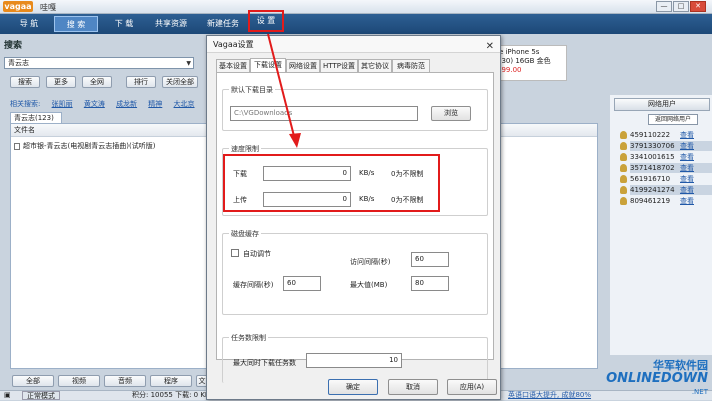  I want to click on watermark-line: ONLINEDOWN, so click(657, 378).